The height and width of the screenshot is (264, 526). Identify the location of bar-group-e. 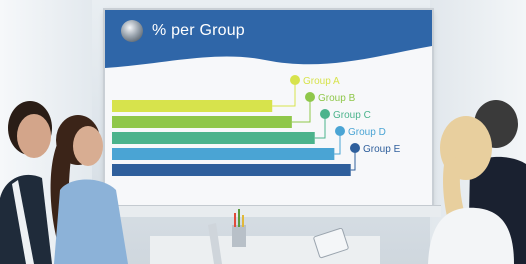
(231, 170).